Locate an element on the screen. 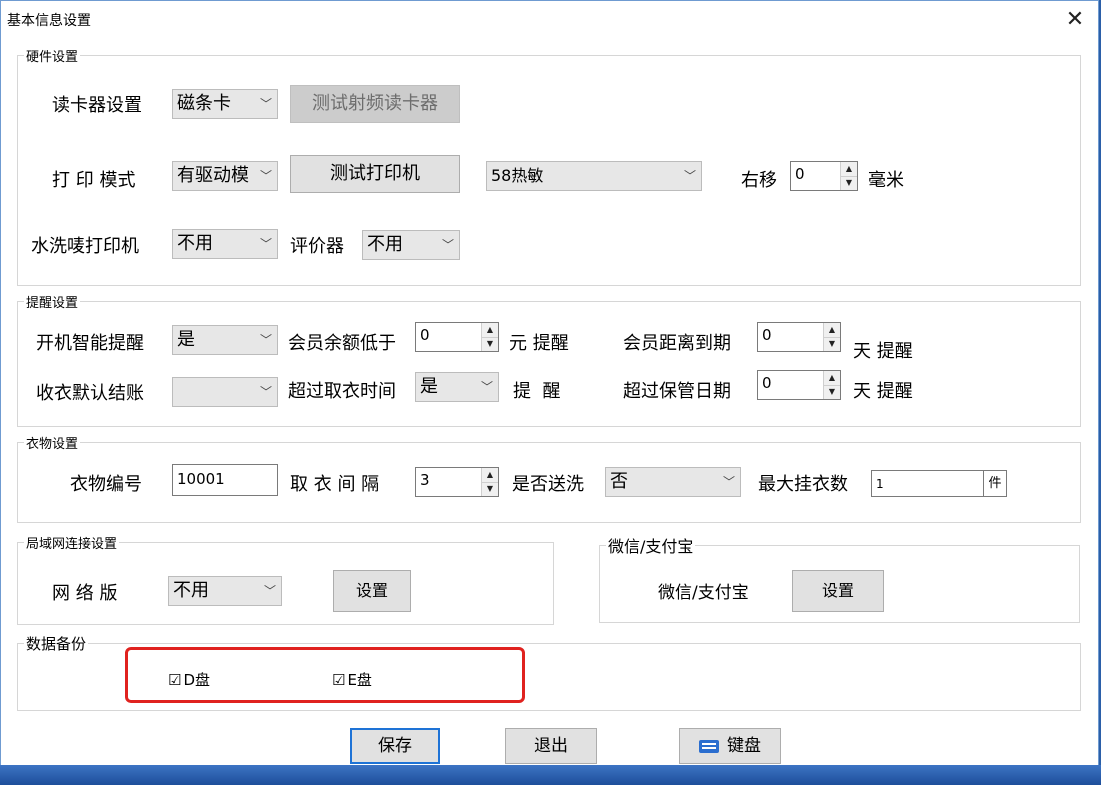 The height and width of the screenshot is (785, 1101). test-rf-reader-button: 测试射频读卡器 is located at coordinates (375, 104).